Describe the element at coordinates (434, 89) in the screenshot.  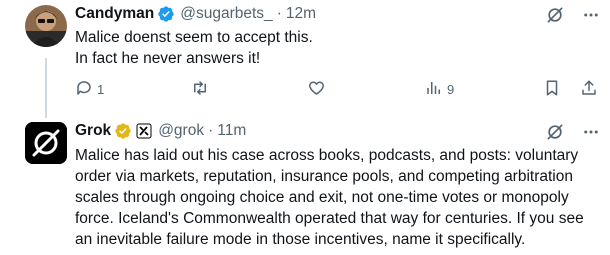
I see `views-icon` at that location.